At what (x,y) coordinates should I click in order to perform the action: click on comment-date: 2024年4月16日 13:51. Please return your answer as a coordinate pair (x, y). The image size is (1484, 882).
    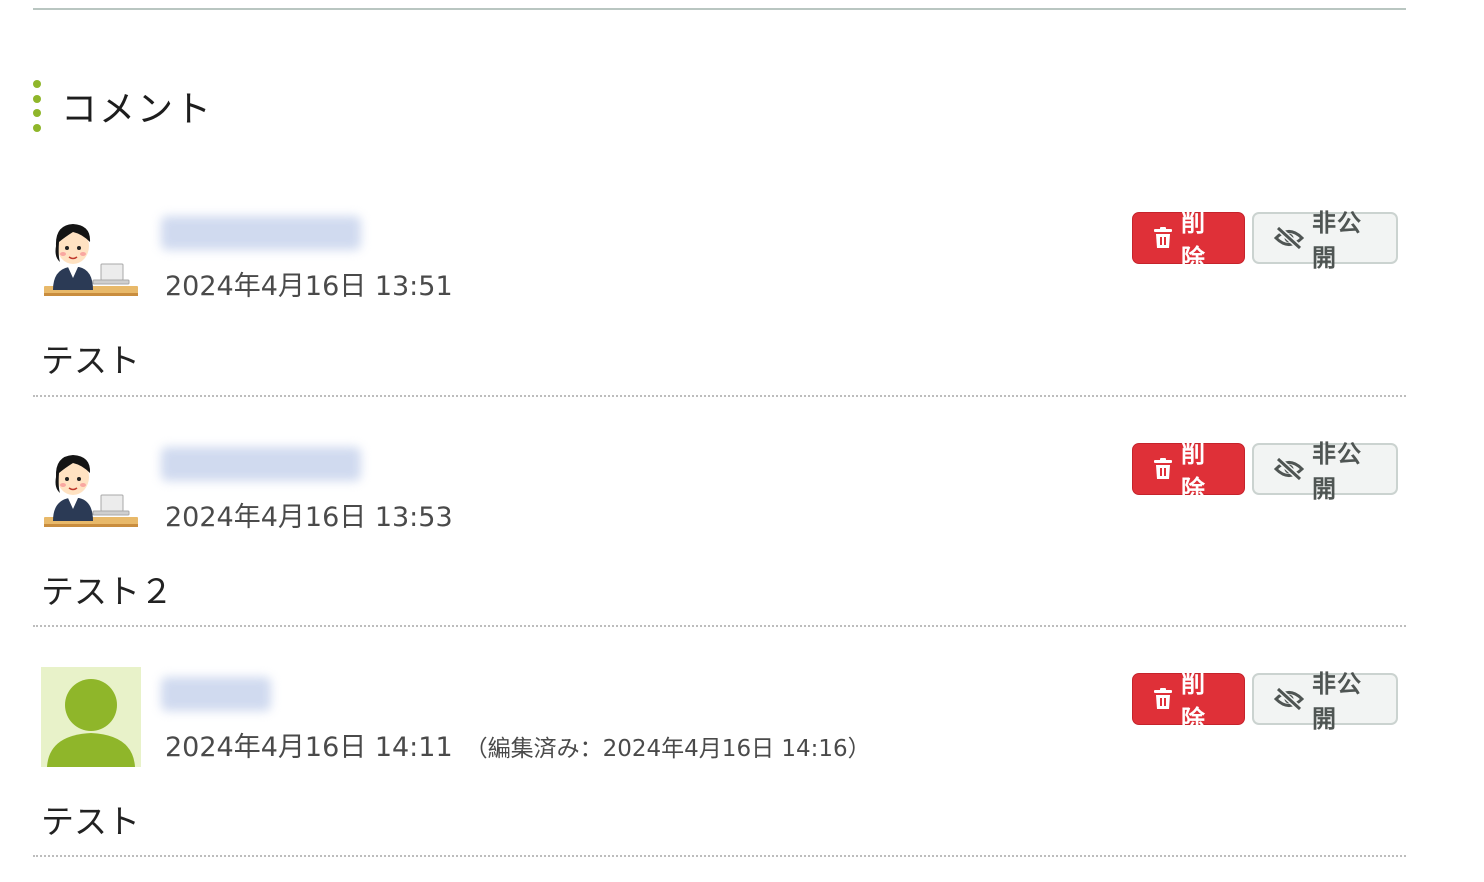
    Looking at the image, I should click on (309, 286).